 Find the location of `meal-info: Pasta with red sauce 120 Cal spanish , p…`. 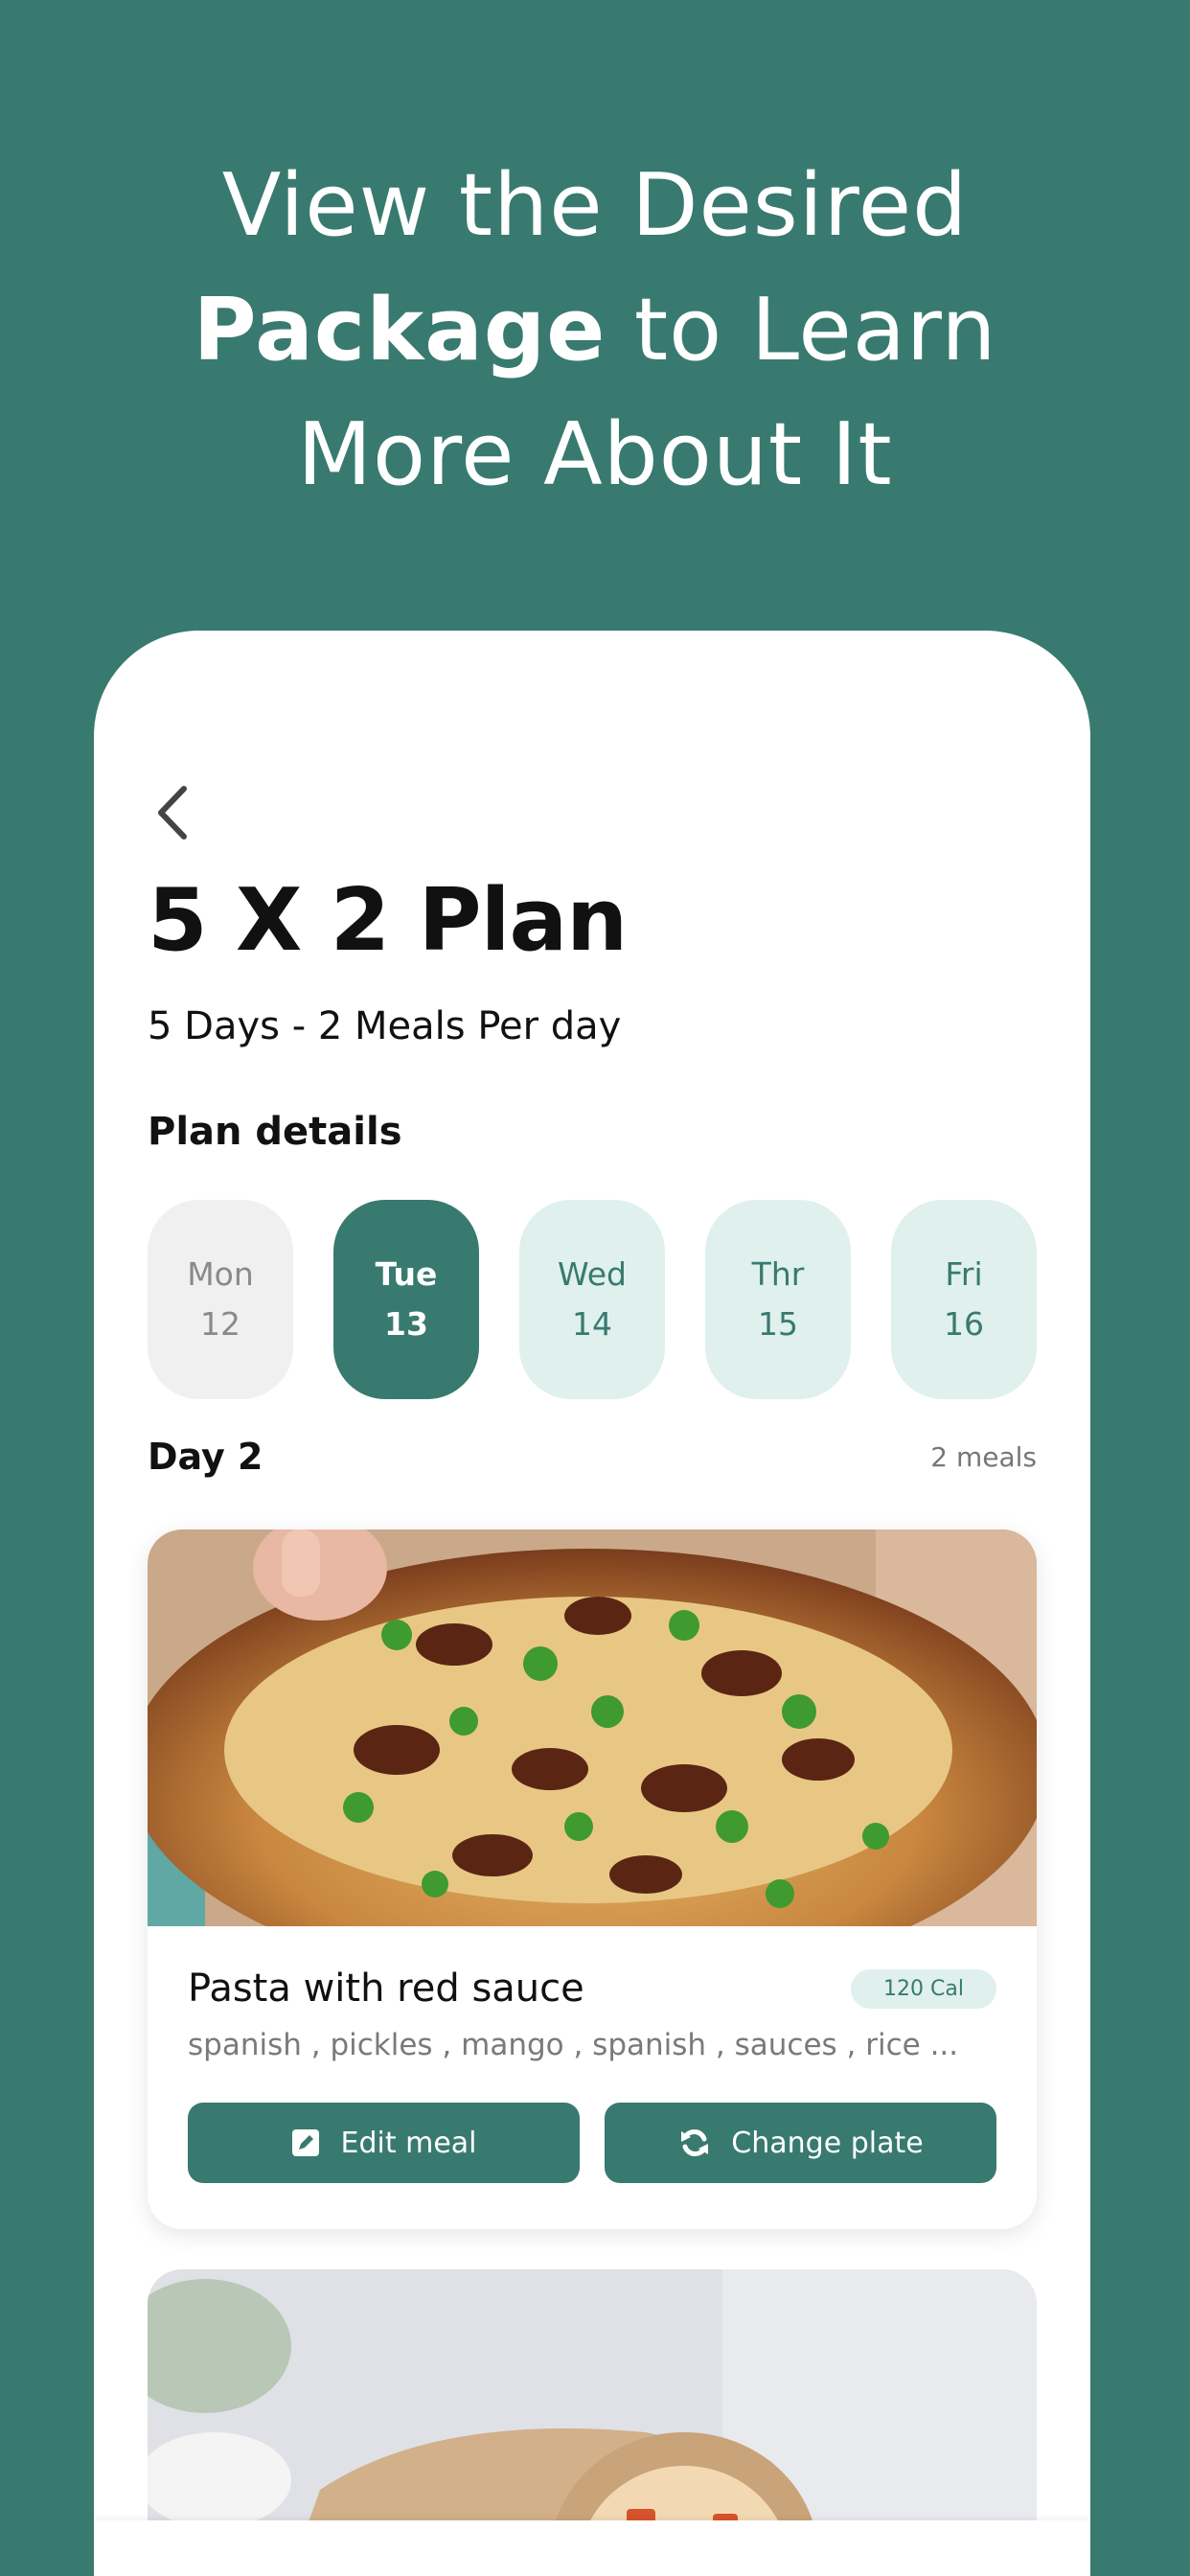

meal-info: Pasta with red sauce 120 Cal spanish , p… is located at coordinates (592, 2054).